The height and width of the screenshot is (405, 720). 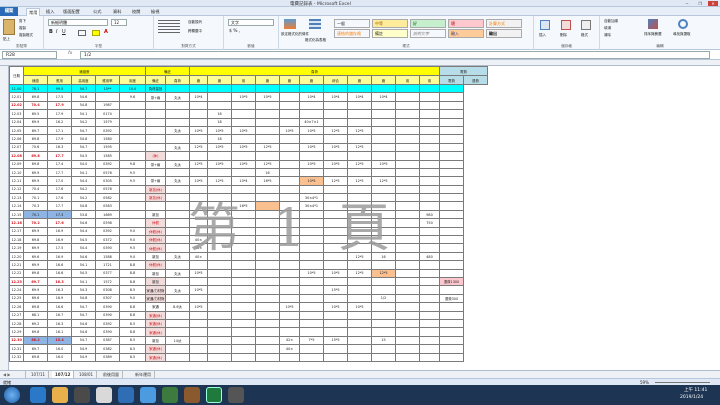 I want to click on ie-icon, so click(x=38, y=395).